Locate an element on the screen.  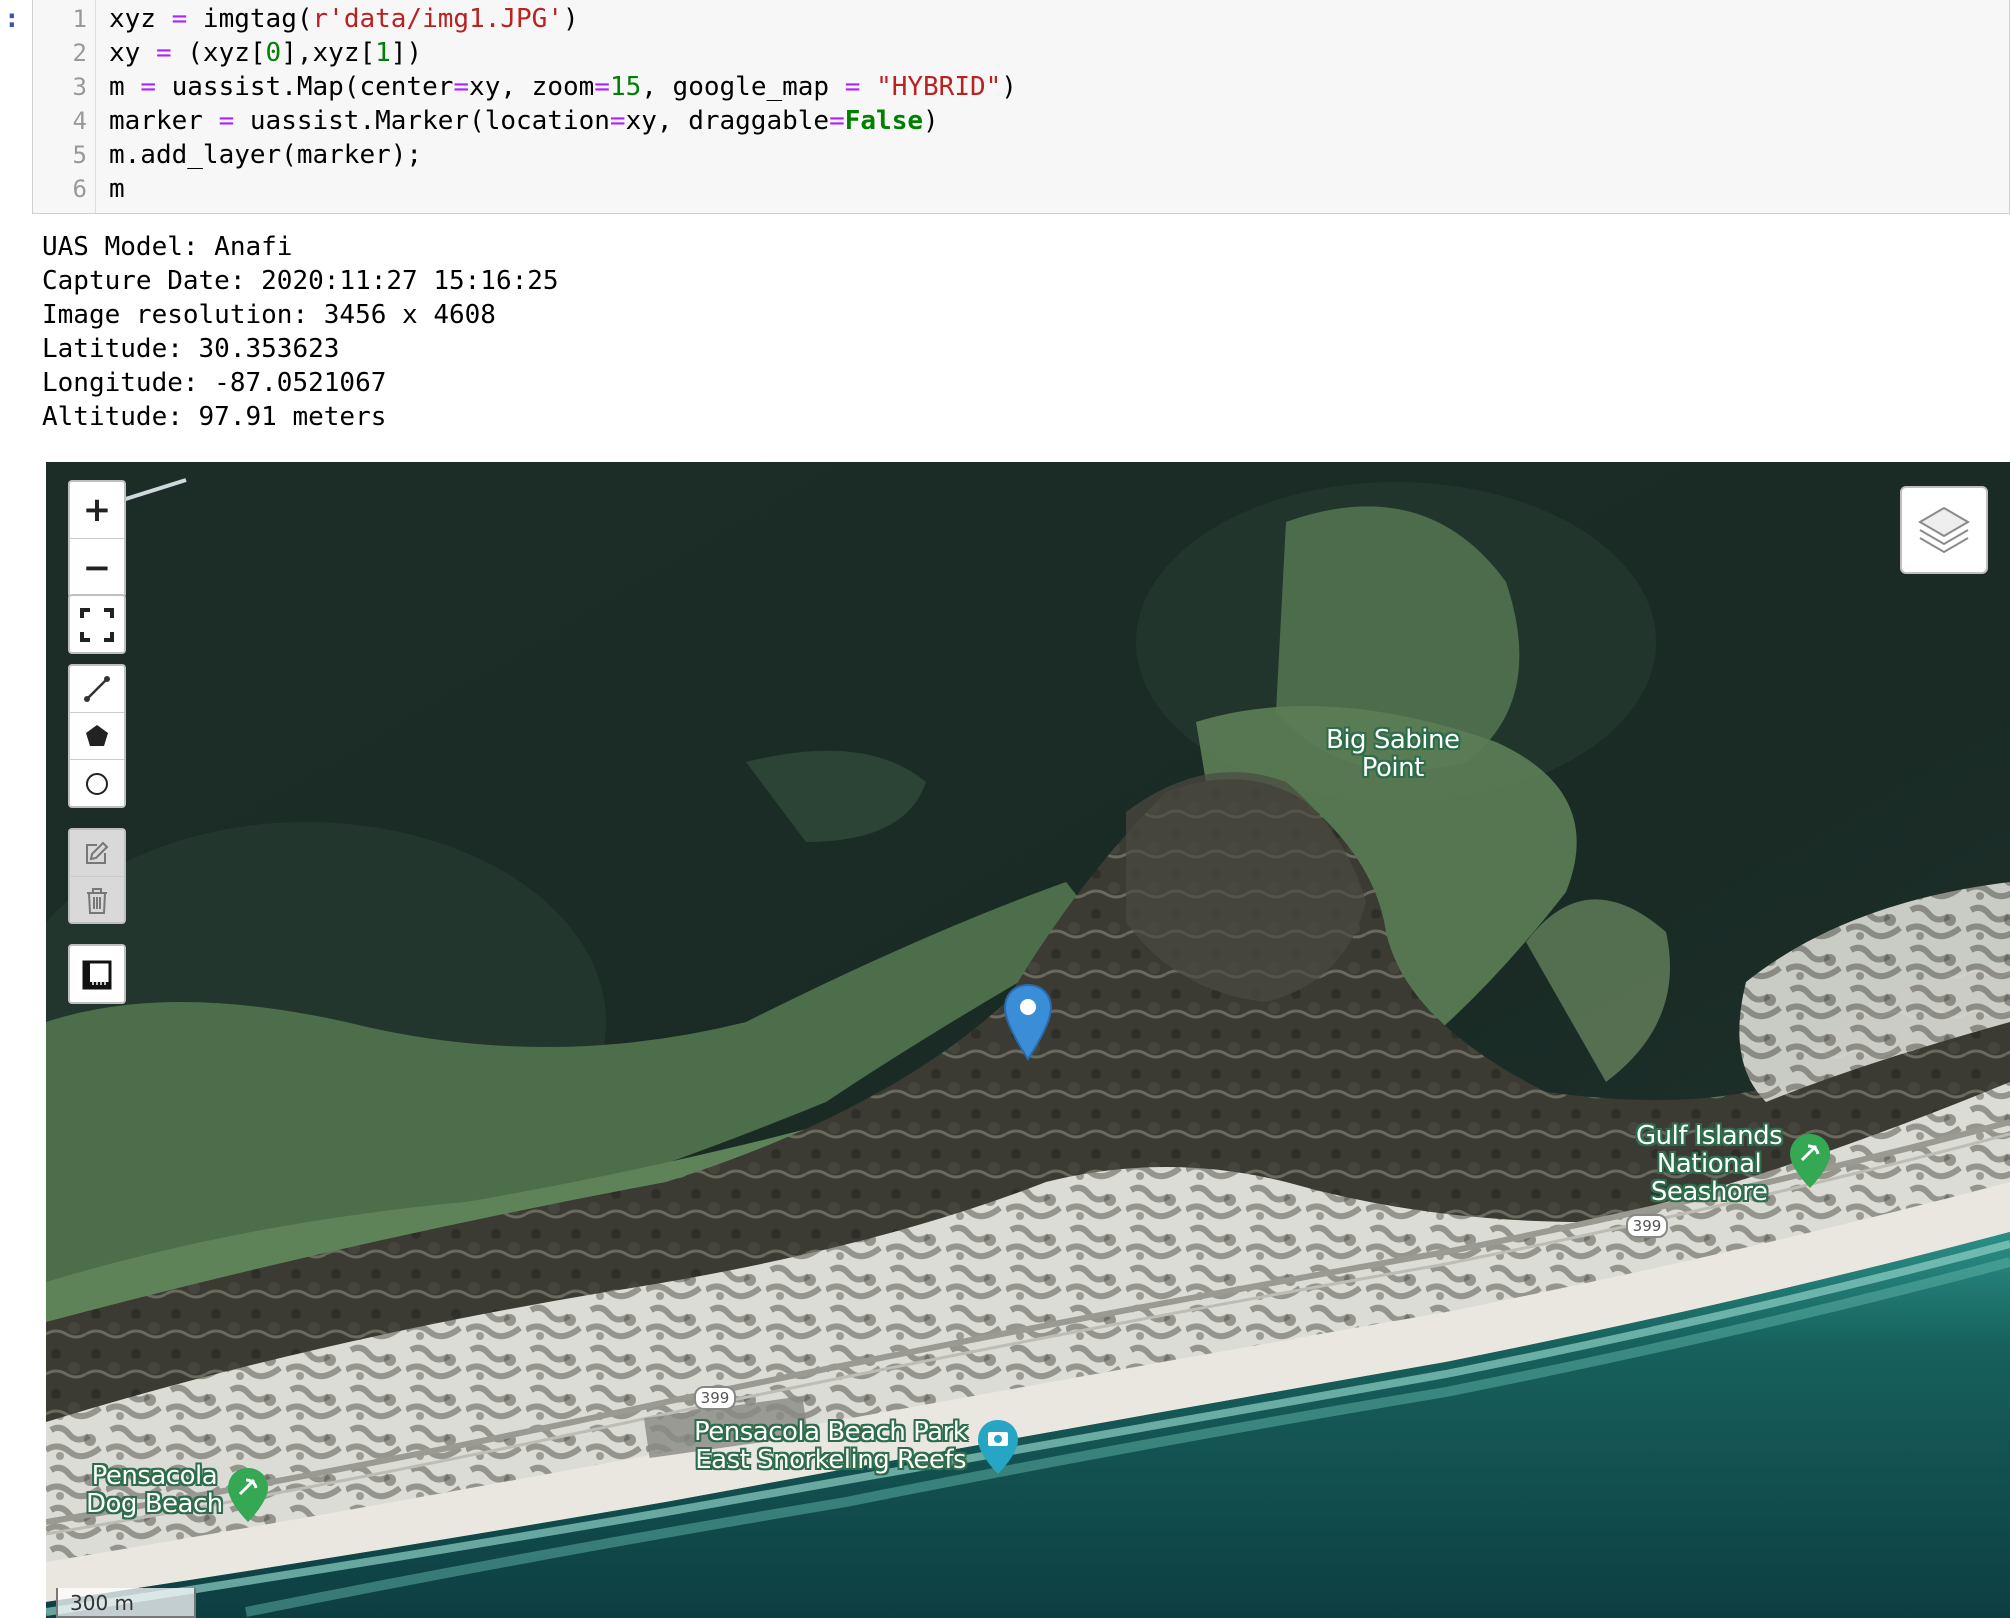
label-pensacola-dog-beach: Pensacola Dog Beach is located at coordinates (154, 1490).